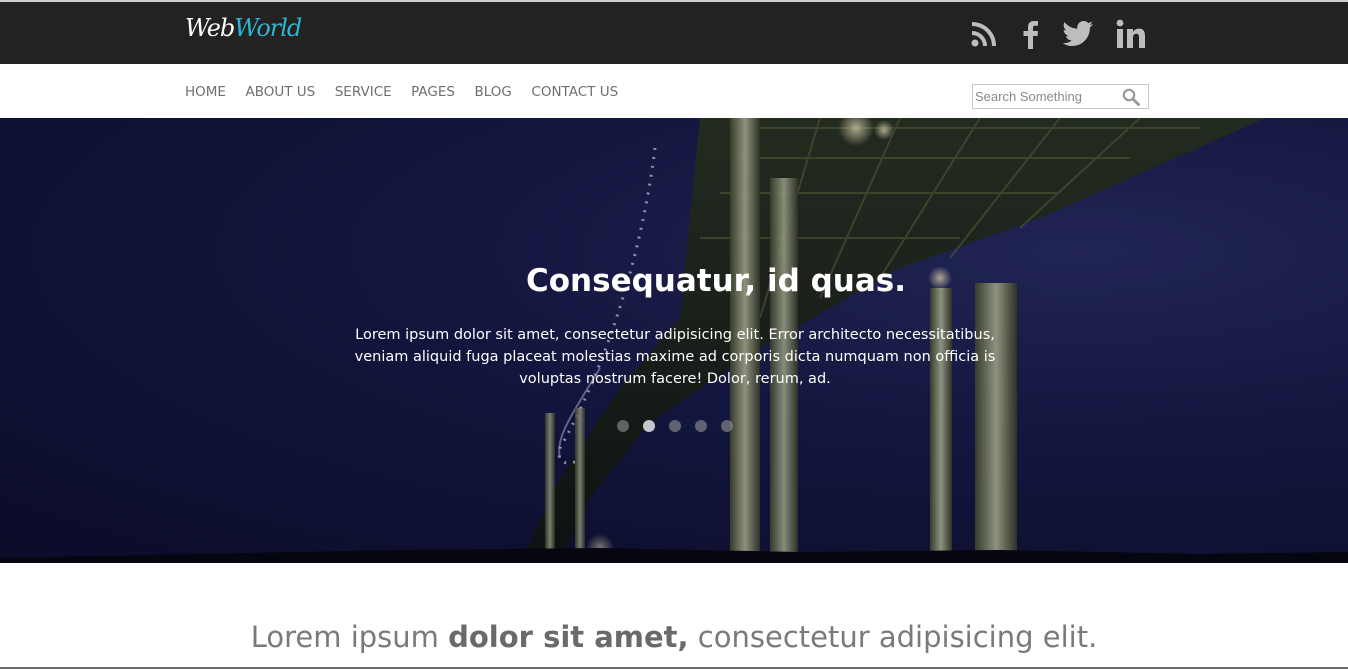 The image size is (1348, 669). What do you see at coordinates (574, 92) in the screenshot?
I see `nav-item-contact-us: CONTACT US` at bounding box center [574, 92].